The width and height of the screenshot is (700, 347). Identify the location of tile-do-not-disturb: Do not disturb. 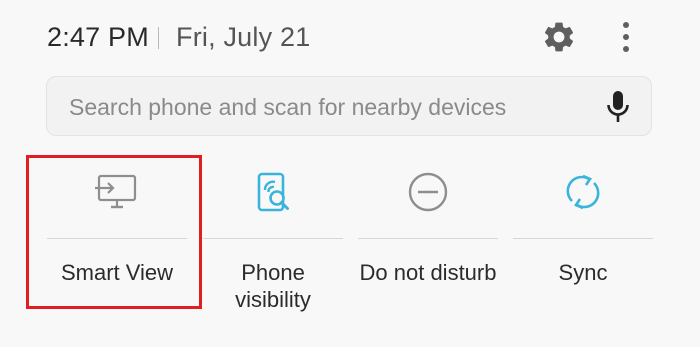
(428, 235).